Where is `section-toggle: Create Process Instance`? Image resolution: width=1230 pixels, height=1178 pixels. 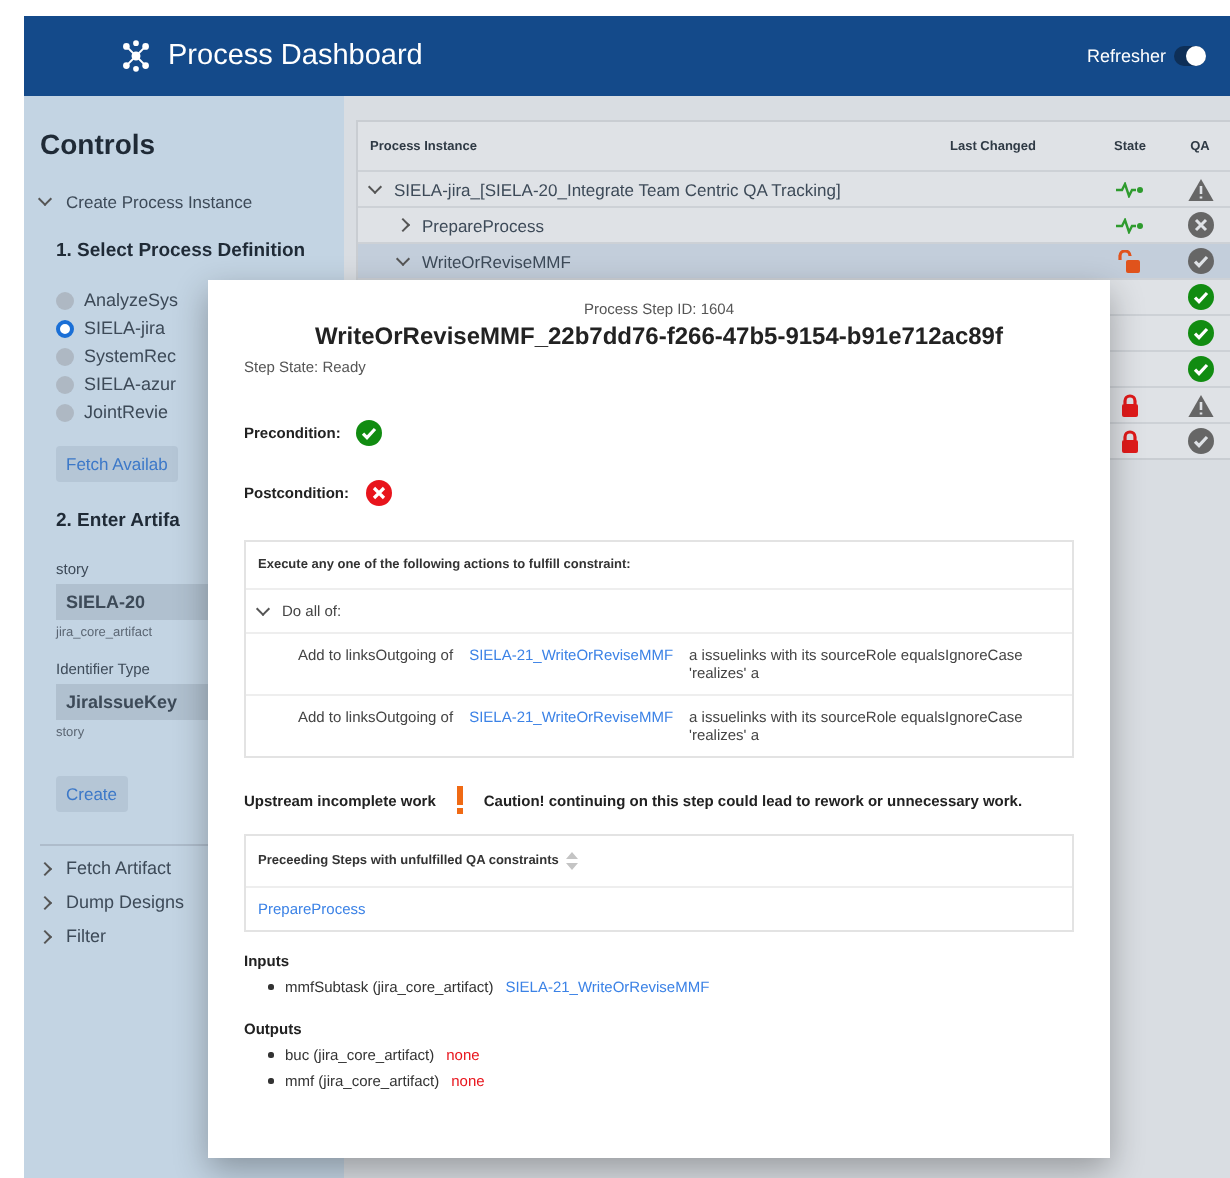 section-toggle: Create Process Instance is located at coordinates (146, 202).